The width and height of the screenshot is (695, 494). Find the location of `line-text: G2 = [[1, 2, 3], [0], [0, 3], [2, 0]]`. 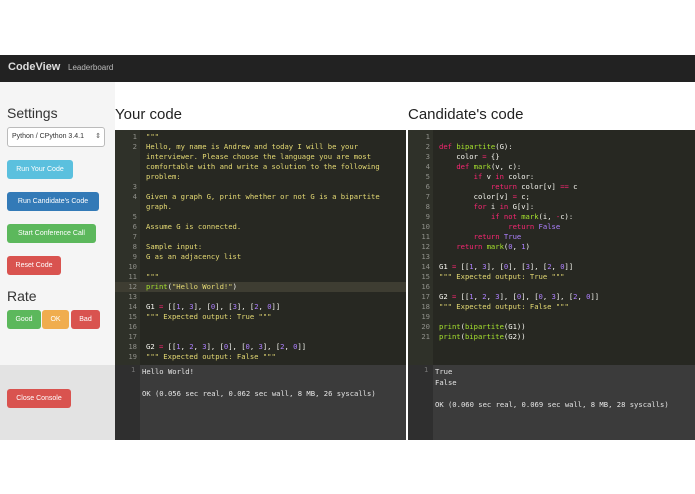

line-text: G2 = [[1, 2, 3], [0], [0, 3], [2, 0]] is located at coordinates (226, 346).